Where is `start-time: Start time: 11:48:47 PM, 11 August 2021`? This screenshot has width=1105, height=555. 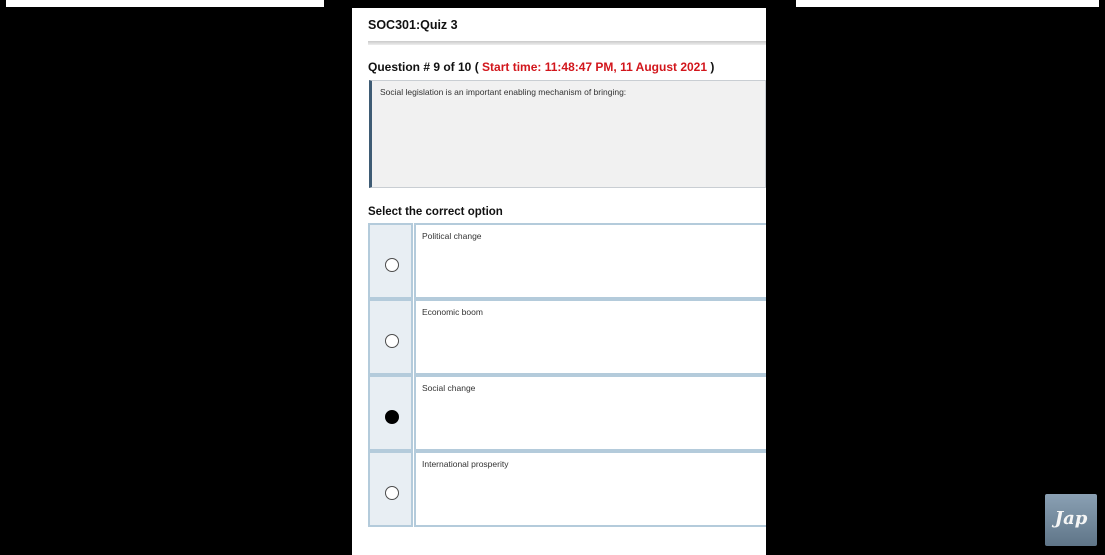 start-time: Start time: 11:48:47 PM, 11 August 2021 is located at coordinates (595, 67).